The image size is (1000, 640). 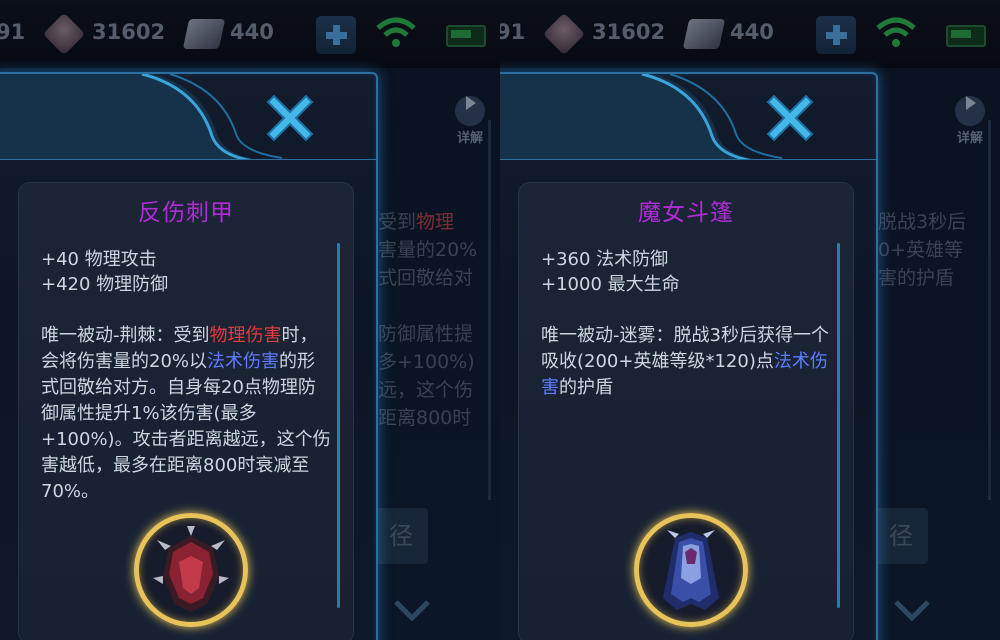 What do you see at coordinates (186, 213) in the screenshot?
I see `item-name: 反伤刺甲` at bounding box center [186, 213].